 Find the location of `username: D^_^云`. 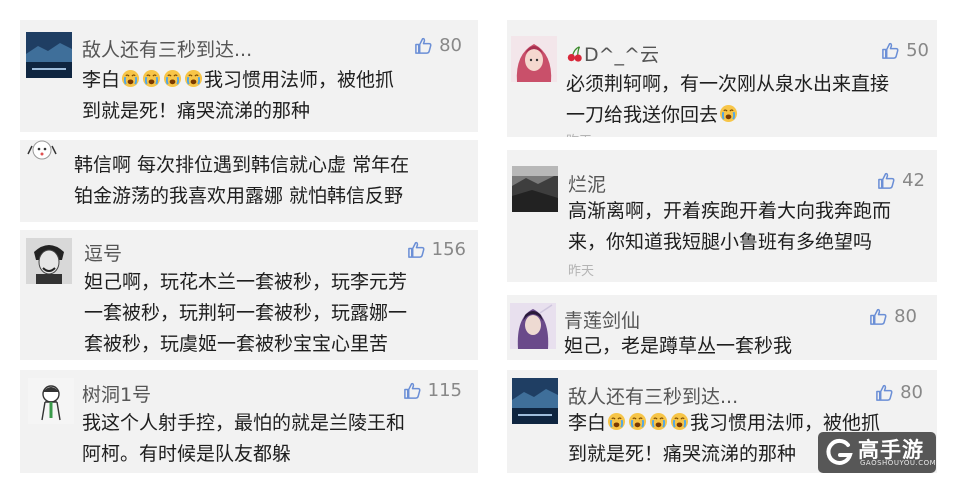

username: D^_^云 is located at coordinates (612, 53).